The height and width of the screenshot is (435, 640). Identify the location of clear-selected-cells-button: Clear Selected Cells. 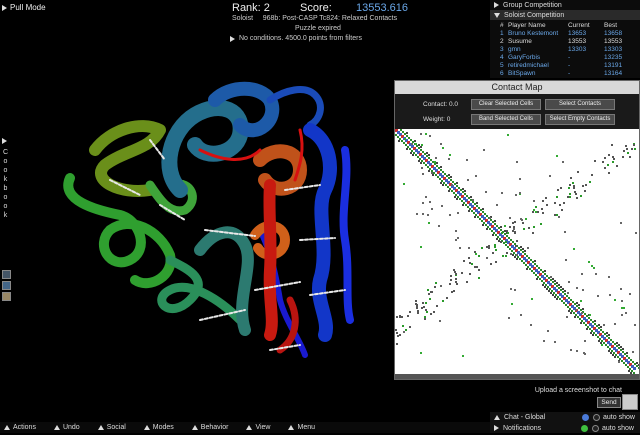
(506, 104).